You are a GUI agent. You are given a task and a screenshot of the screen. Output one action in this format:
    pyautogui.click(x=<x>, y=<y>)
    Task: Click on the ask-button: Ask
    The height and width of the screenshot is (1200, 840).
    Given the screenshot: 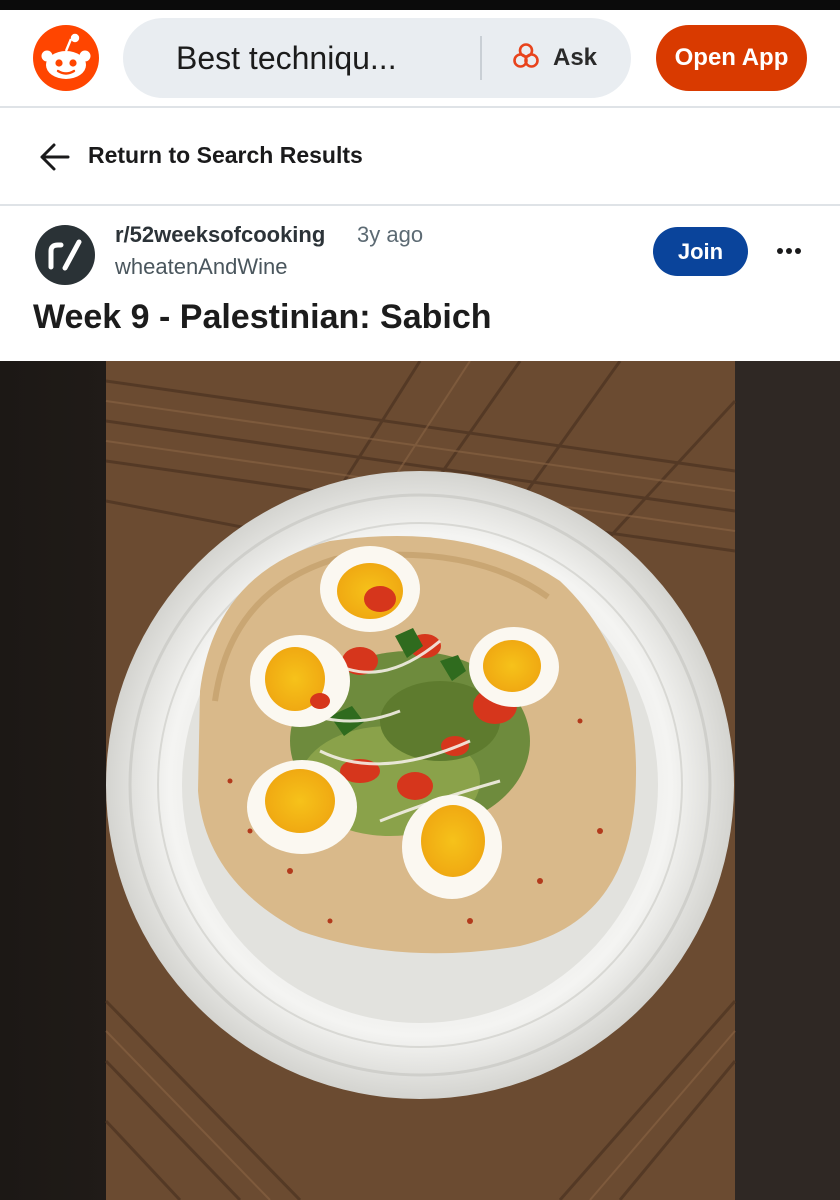 What is the action you would take?
    pyautogui.click(x=554, y=58)
    